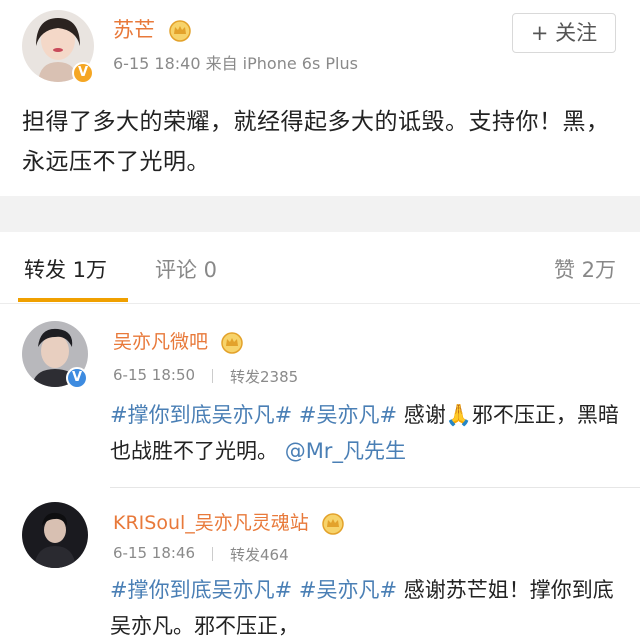 The height and width of the screenshot is (642, 640). What do you see at coordinates (235, 63) in the screenshot?
I see `post-meta: 6-15 18:40 来自 iPhone 6s Plus` at bounding box center [235, 63].